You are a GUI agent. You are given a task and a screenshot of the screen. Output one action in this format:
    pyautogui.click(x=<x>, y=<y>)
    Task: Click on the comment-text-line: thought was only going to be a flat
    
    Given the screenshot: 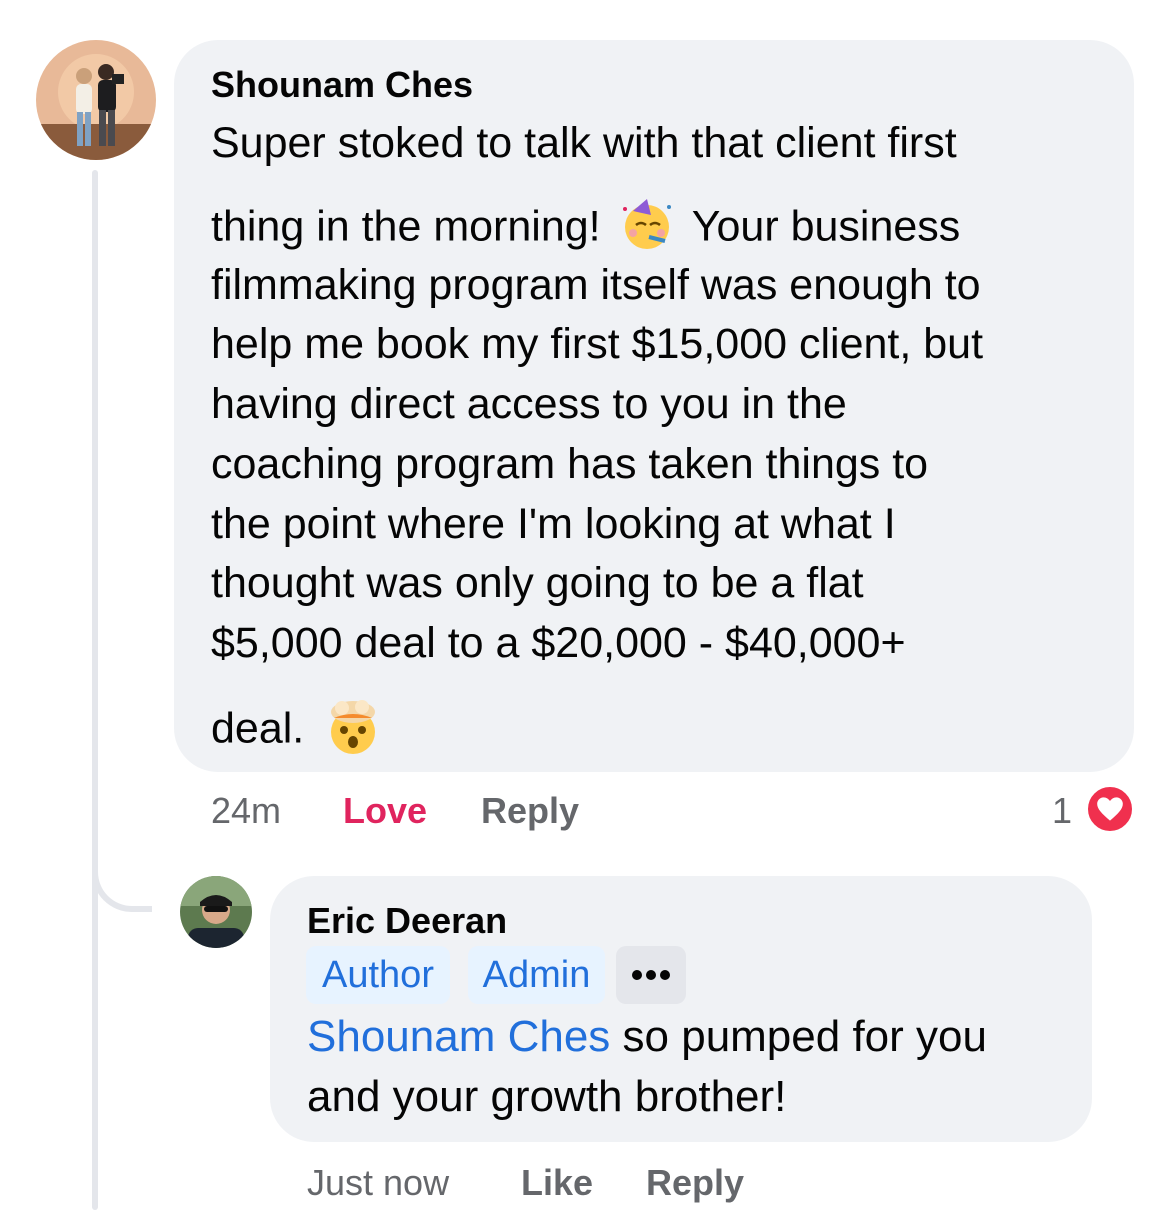 What is the action you would take?
    pyautogui.click(x=537, y=583)
    